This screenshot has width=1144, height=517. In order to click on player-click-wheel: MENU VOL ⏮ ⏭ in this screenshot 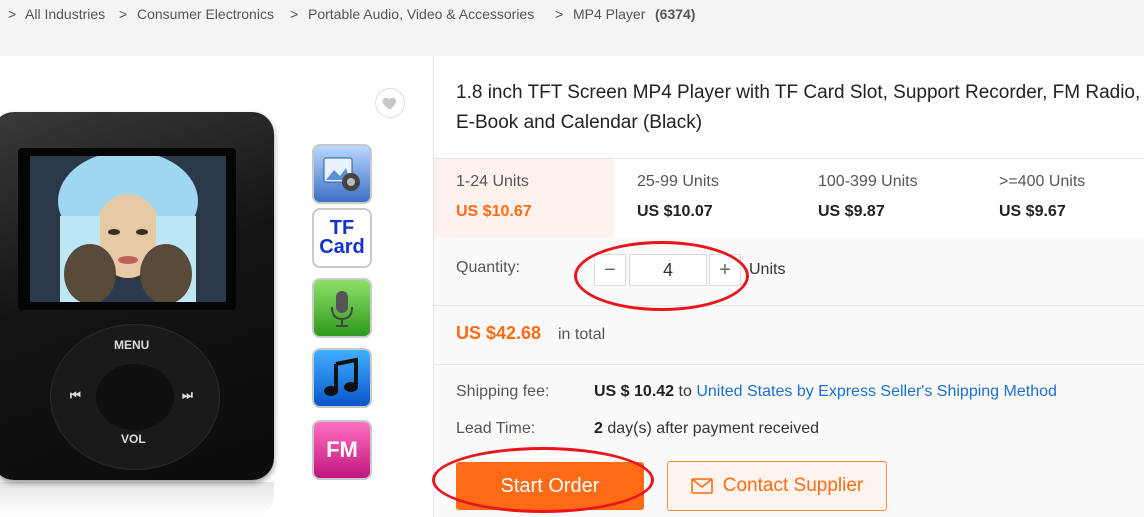, I will do `click(135, 397)`.